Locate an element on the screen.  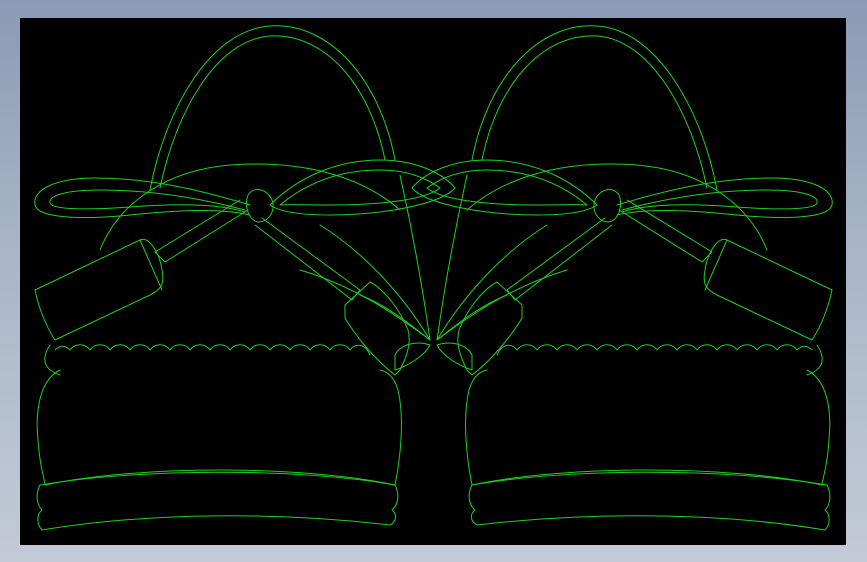
left-aglet-band is located at coordinates (151, 265).